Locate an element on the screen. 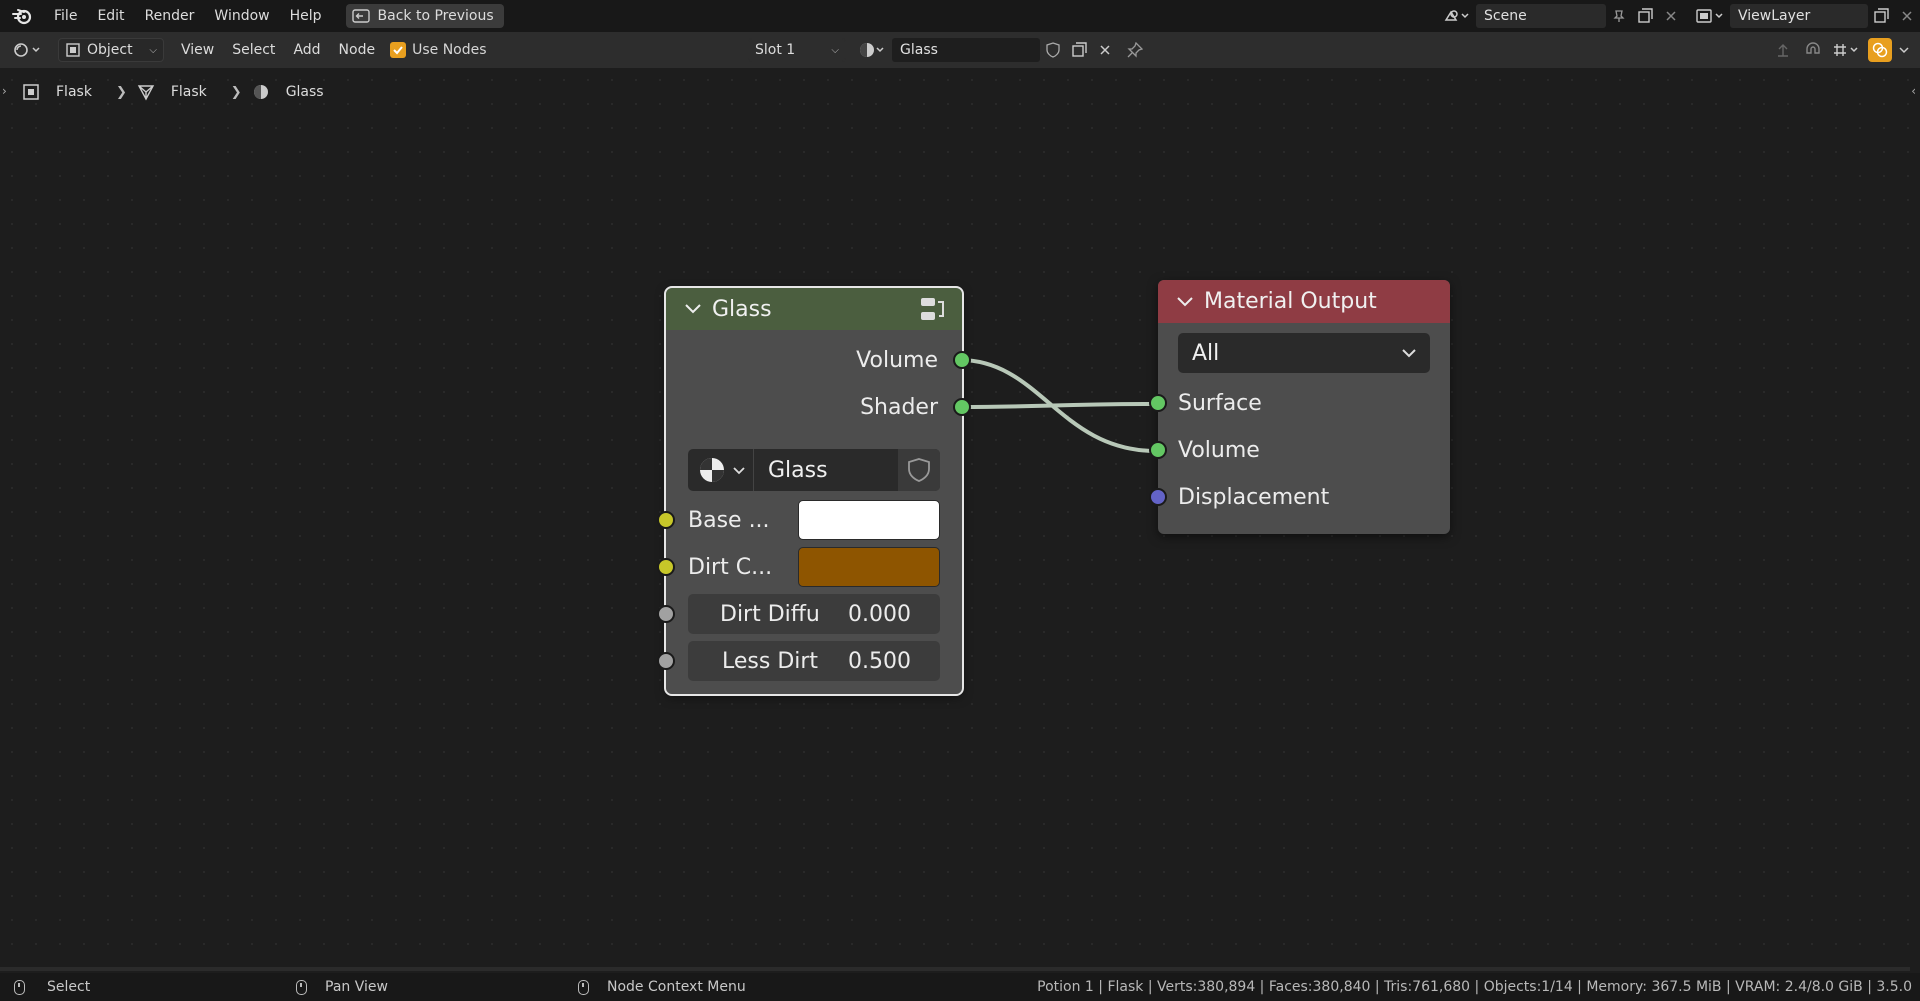  status-pan-hint: Pan View is located at coordinates (342, 987).